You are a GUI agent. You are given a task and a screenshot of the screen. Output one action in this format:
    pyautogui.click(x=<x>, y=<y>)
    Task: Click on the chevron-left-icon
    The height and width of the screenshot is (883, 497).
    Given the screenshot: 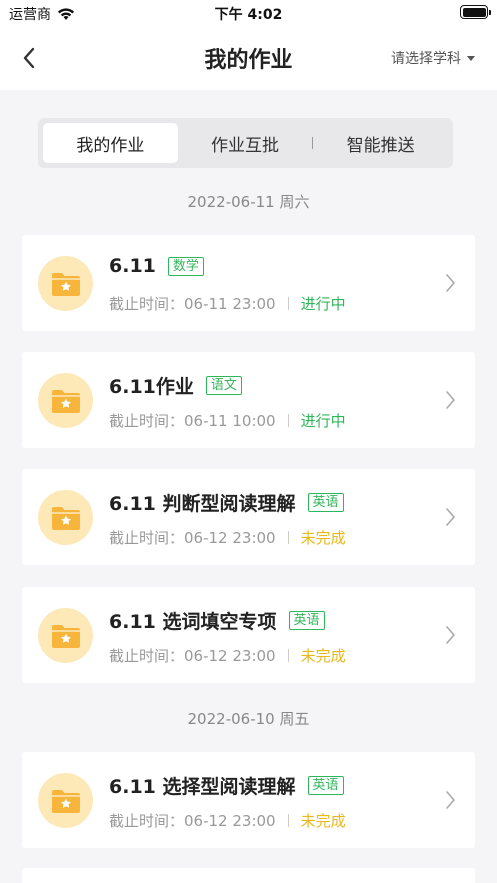 What is the action you would take?
    pyautogui.click(x=29, y=58)
    